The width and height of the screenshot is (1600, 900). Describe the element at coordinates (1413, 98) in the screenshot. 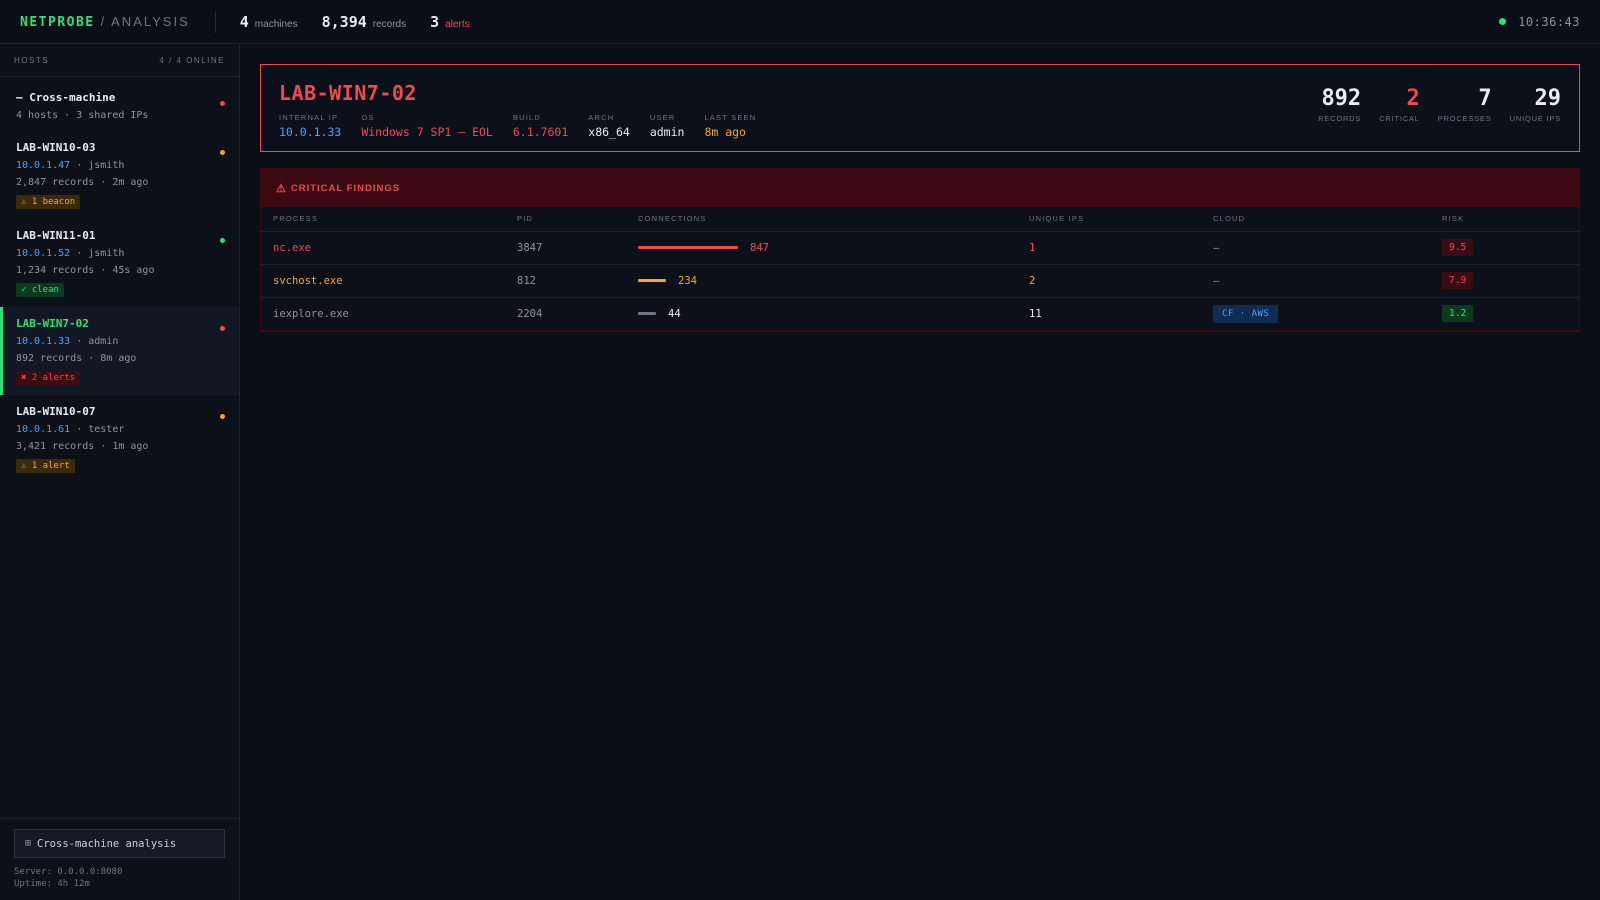

I see `kpi-value: 2` at that location.